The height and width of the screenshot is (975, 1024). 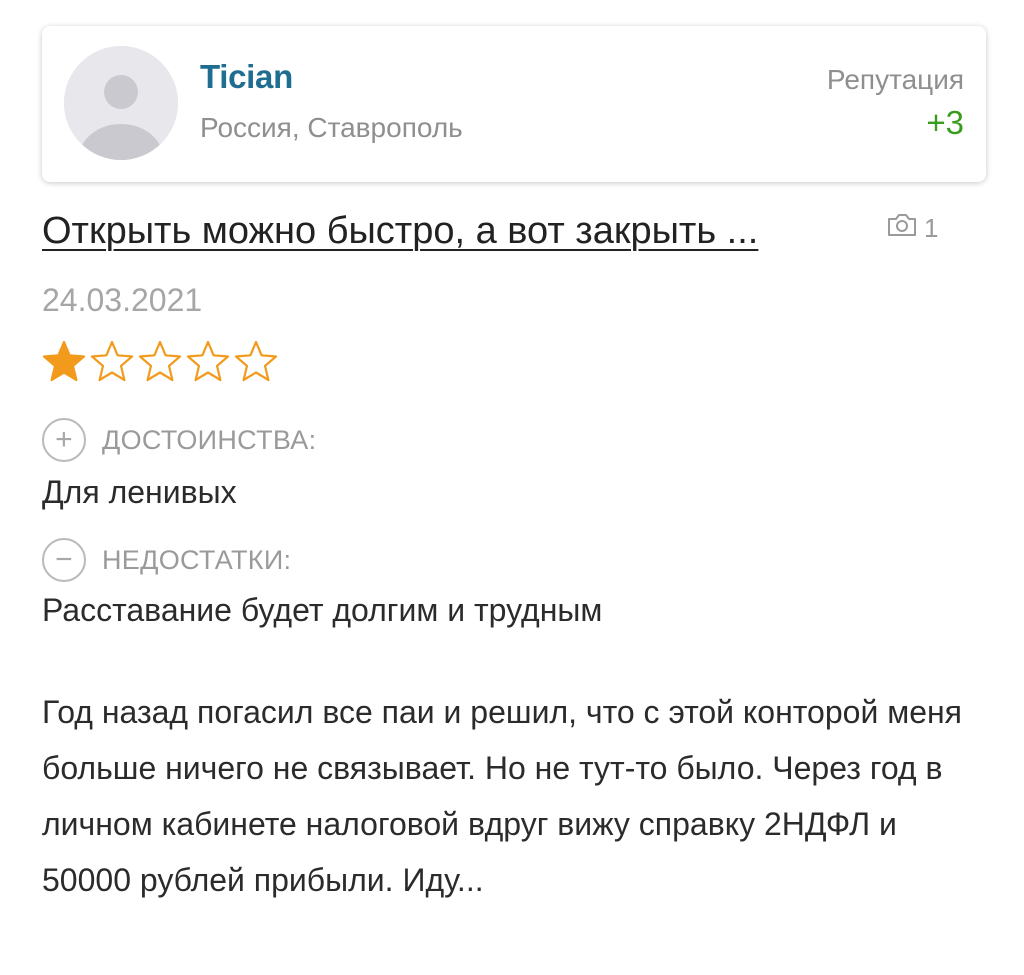 I want to click on photo-count-value: 1, so click(x=931, y=228).